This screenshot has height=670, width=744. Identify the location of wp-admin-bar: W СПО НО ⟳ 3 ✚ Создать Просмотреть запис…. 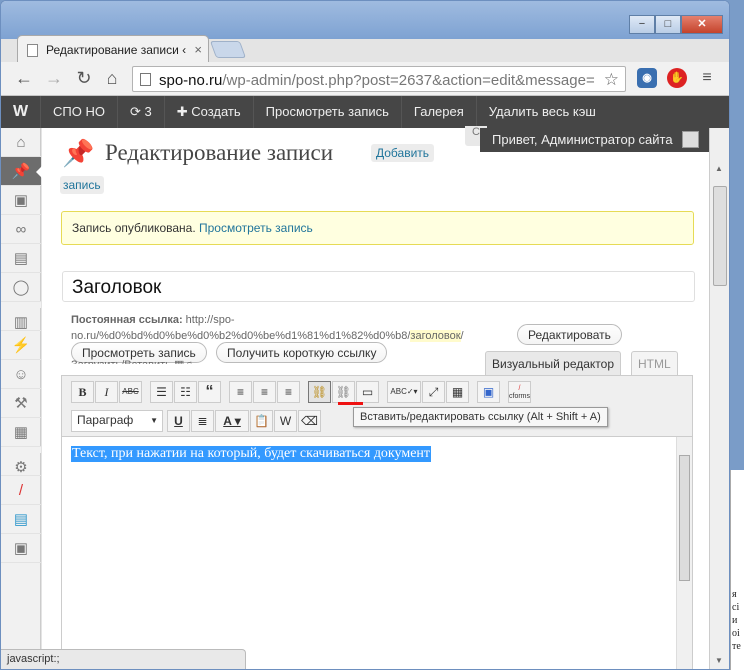
(365, 112).